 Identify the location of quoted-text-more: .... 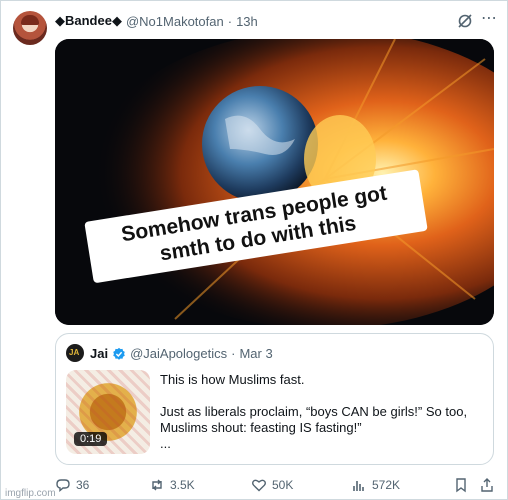
(165, 443).